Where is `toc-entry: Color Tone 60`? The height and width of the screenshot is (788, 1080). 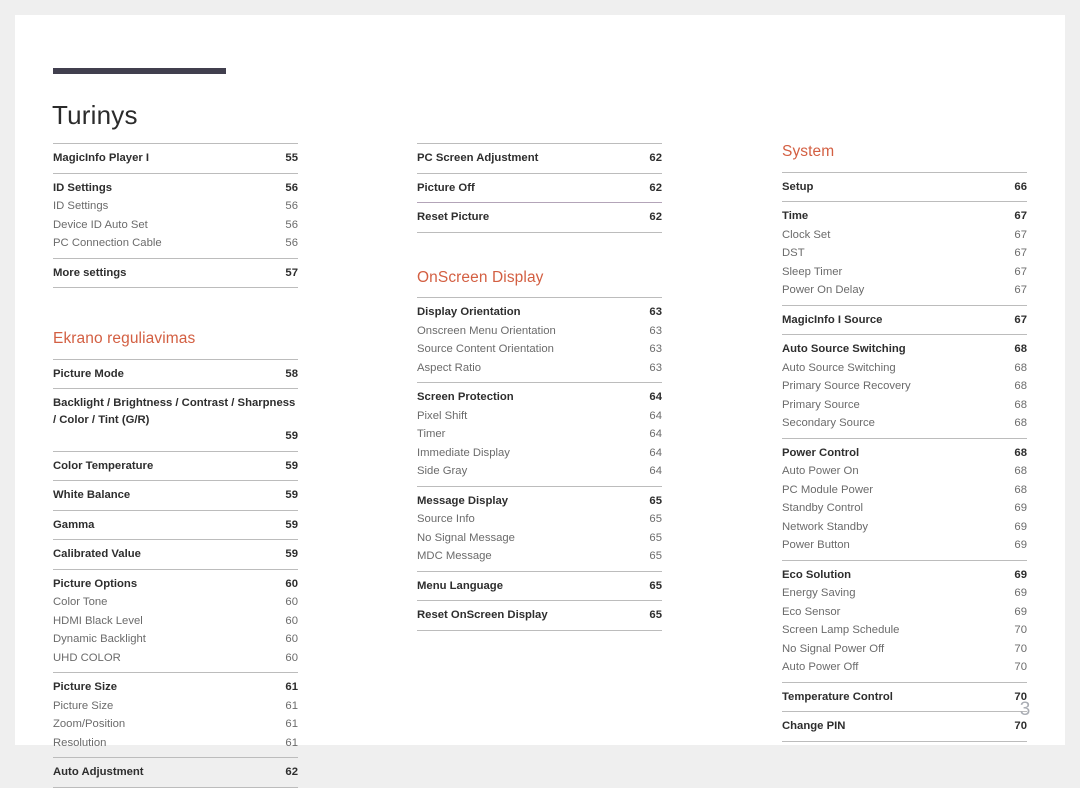 toc-entry: Color Tone 60 is located at coordinates (175, 602).